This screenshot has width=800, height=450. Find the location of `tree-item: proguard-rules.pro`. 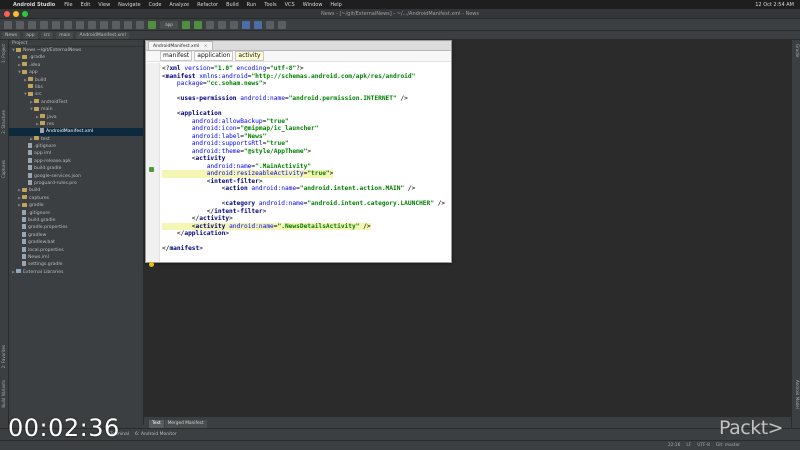

tree-item: proguard-rules.pro is located at coordinates (76, 183).